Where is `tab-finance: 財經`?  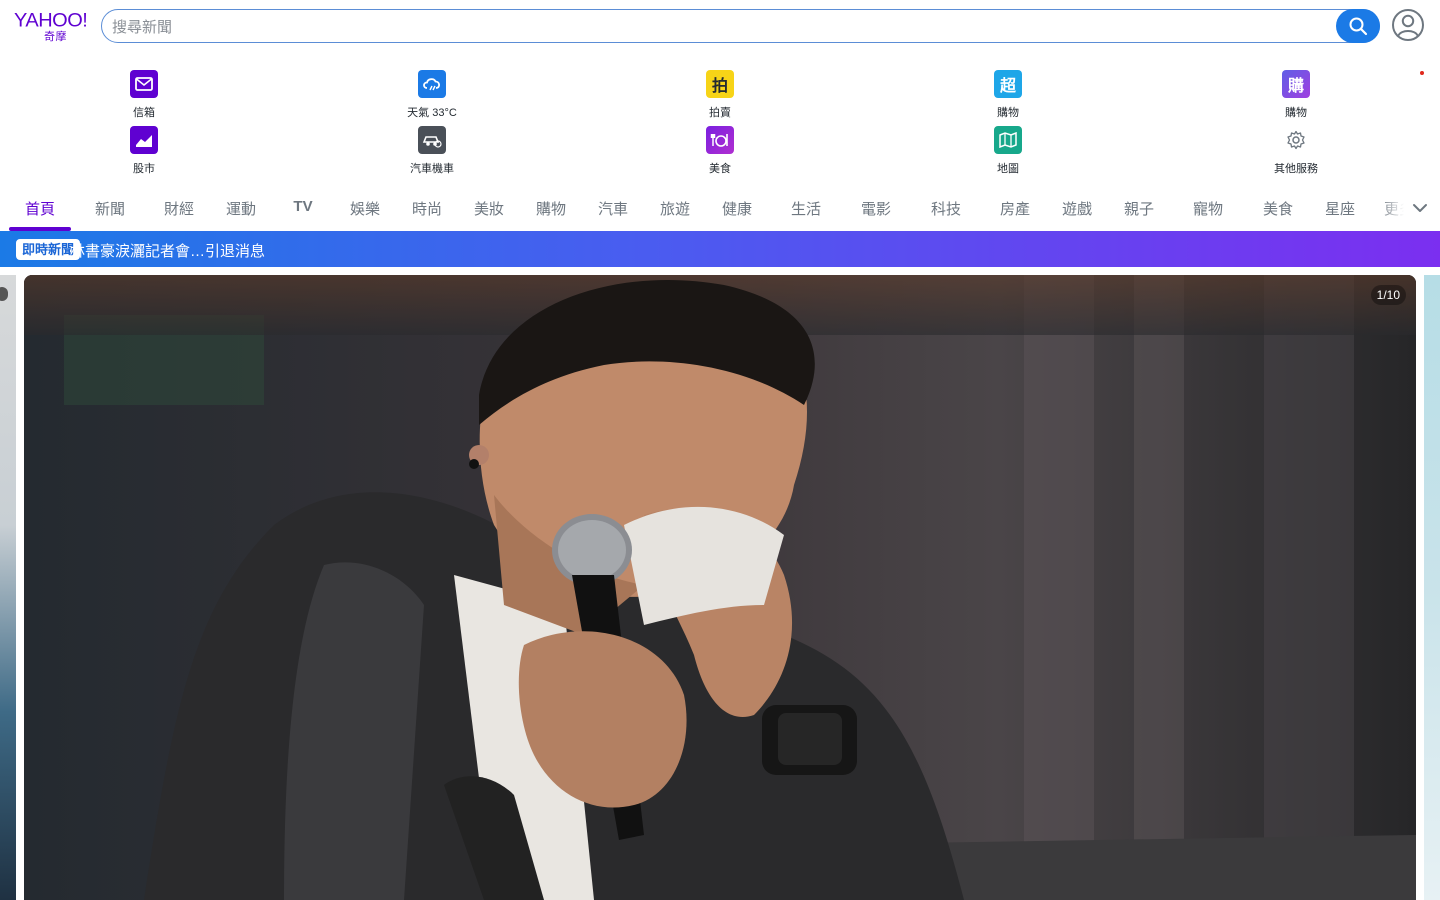 tab-finance: 財經 is located at coordinates (179, 209).